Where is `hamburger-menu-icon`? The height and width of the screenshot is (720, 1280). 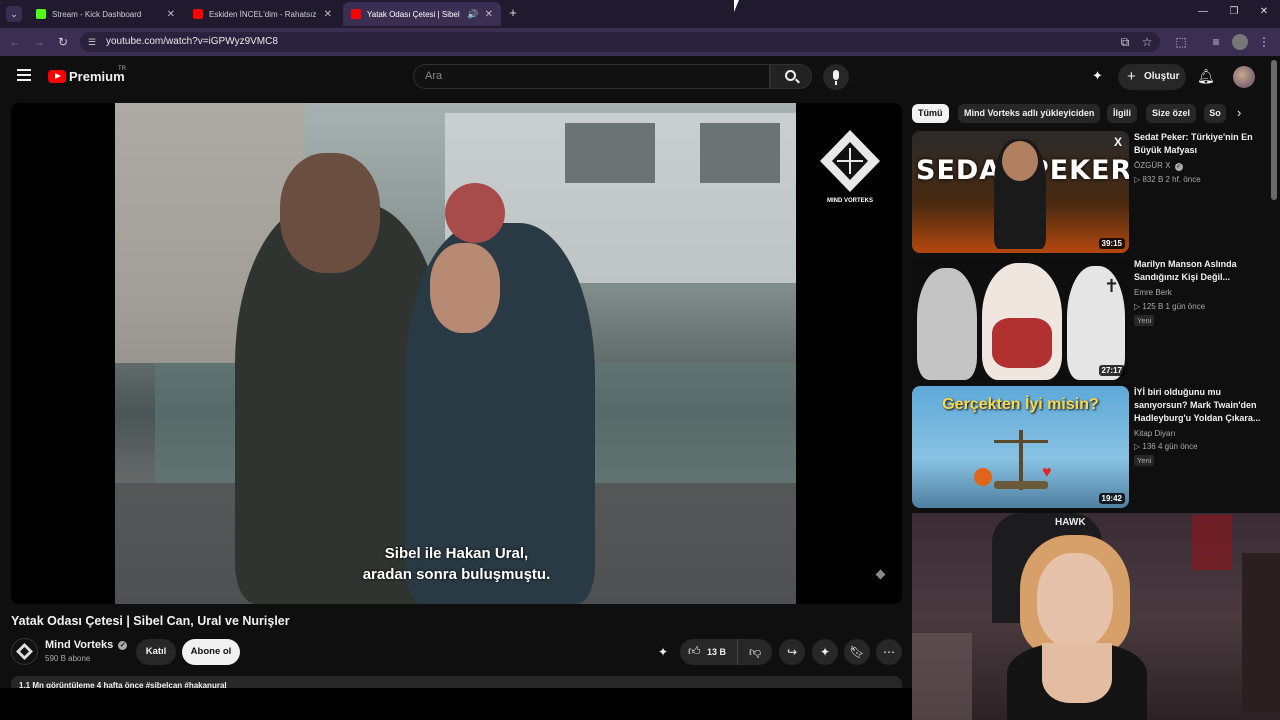
hamburger-menu-icon is located at coordinates (24, 75).